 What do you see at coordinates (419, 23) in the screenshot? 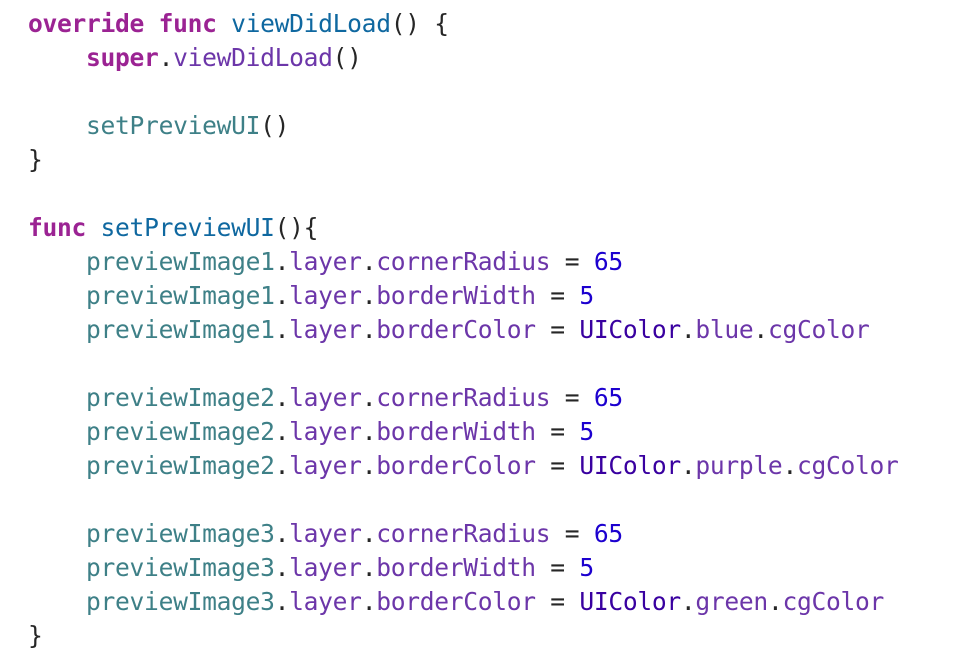
I see `code-token: () {` at bounding box center [419, 23].